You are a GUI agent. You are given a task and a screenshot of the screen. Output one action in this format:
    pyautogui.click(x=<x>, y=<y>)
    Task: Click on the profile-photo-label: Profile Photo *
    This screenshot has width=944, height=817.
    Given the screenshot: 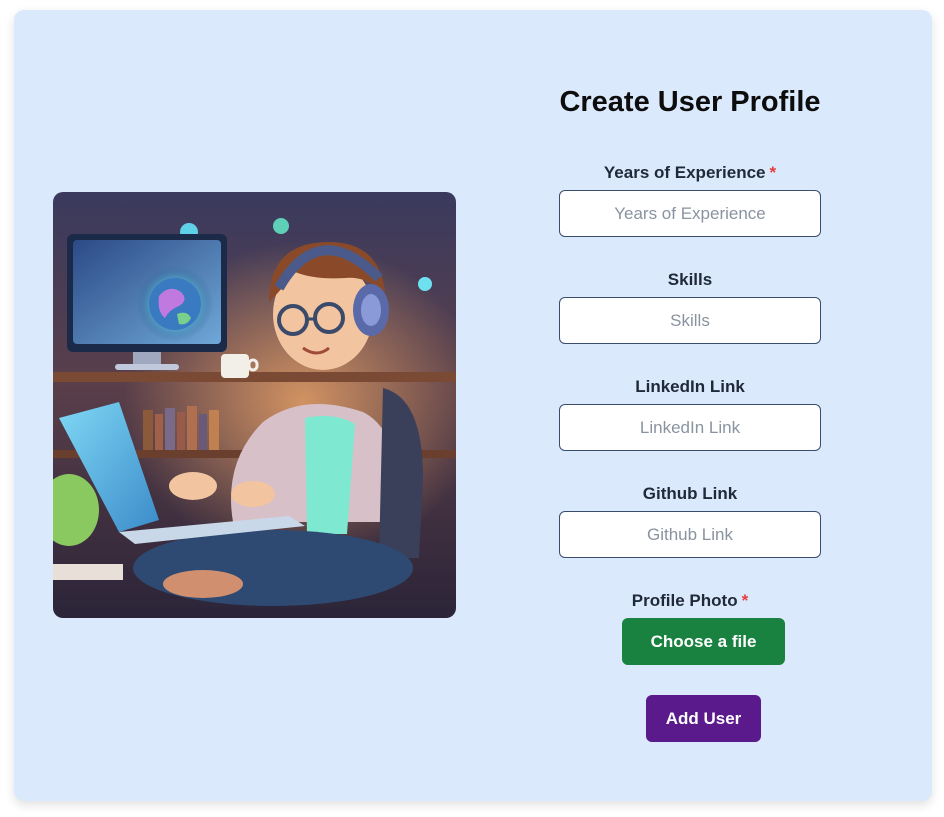 What is the action you would take?
    pyautogui.click(x=690, y=601)
    